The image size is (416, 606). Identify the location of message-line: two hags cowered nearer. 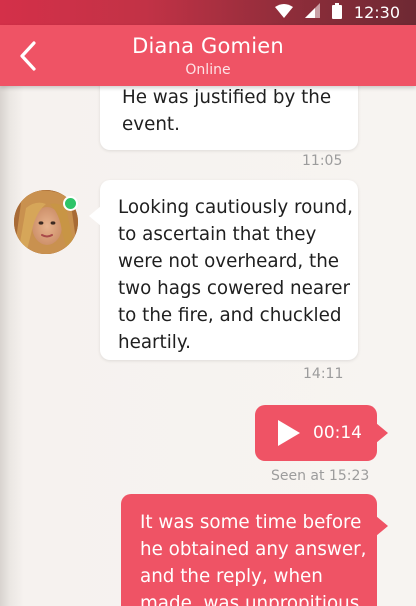
(234, 288).